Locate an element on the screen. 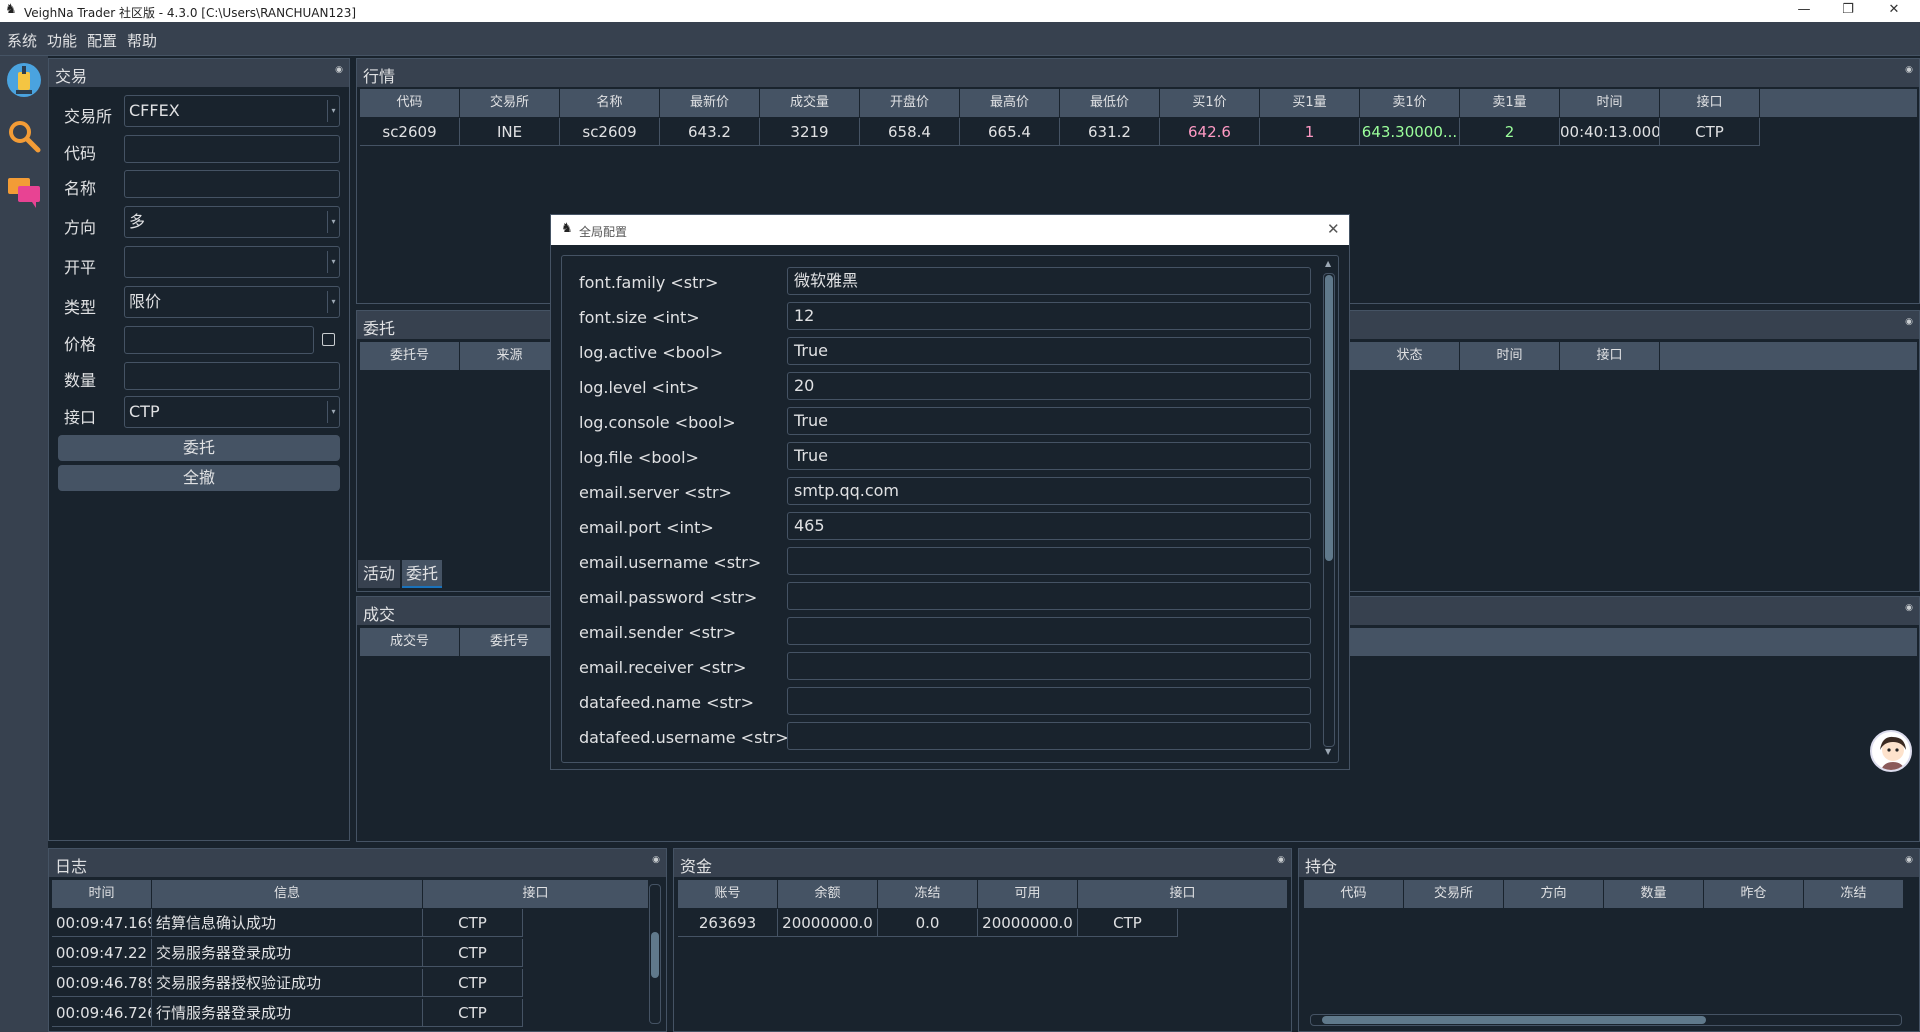 This screenshot has width=1920, height=1032. account-cell-balance: 20000000.0 is located at coordinates (828, 923).